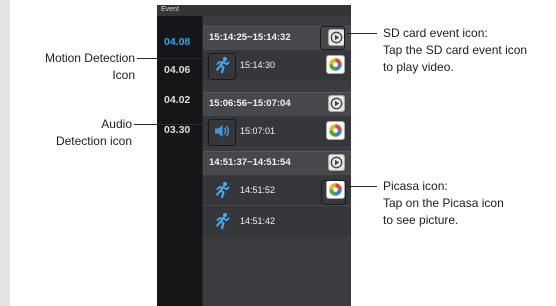 The height and width of the screenshot is (306, 556). Describe the element at coordinates (93, 141) in the screenshot. I see `audio-callout-line: Detection icon` at that location.